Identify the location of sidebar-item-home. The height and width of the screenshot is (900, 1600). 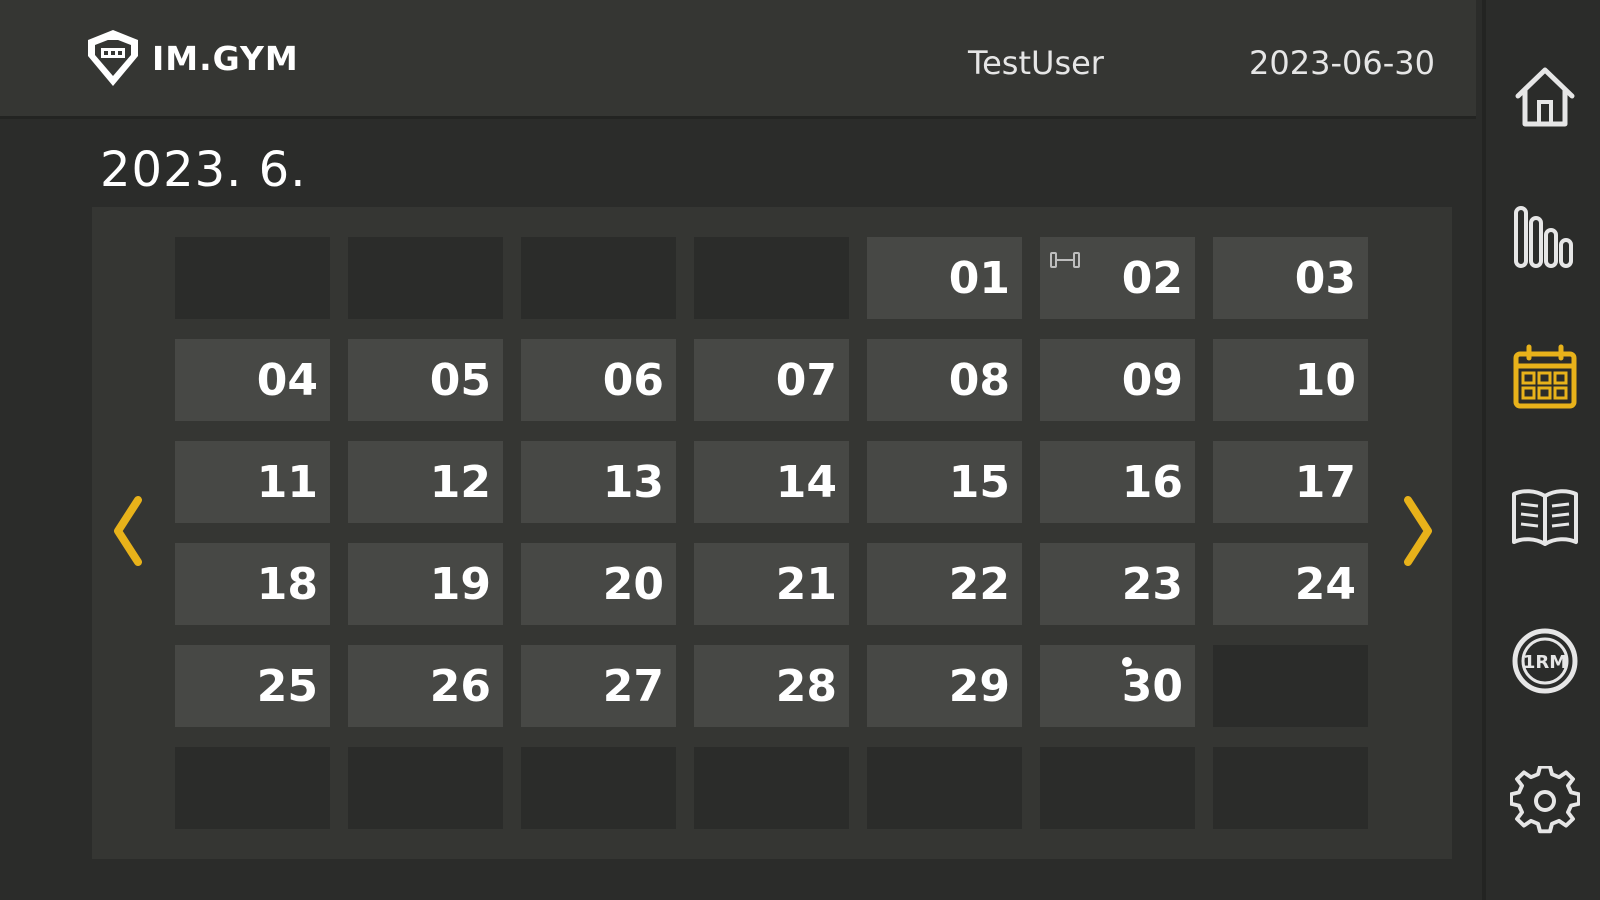
(1545, 97).